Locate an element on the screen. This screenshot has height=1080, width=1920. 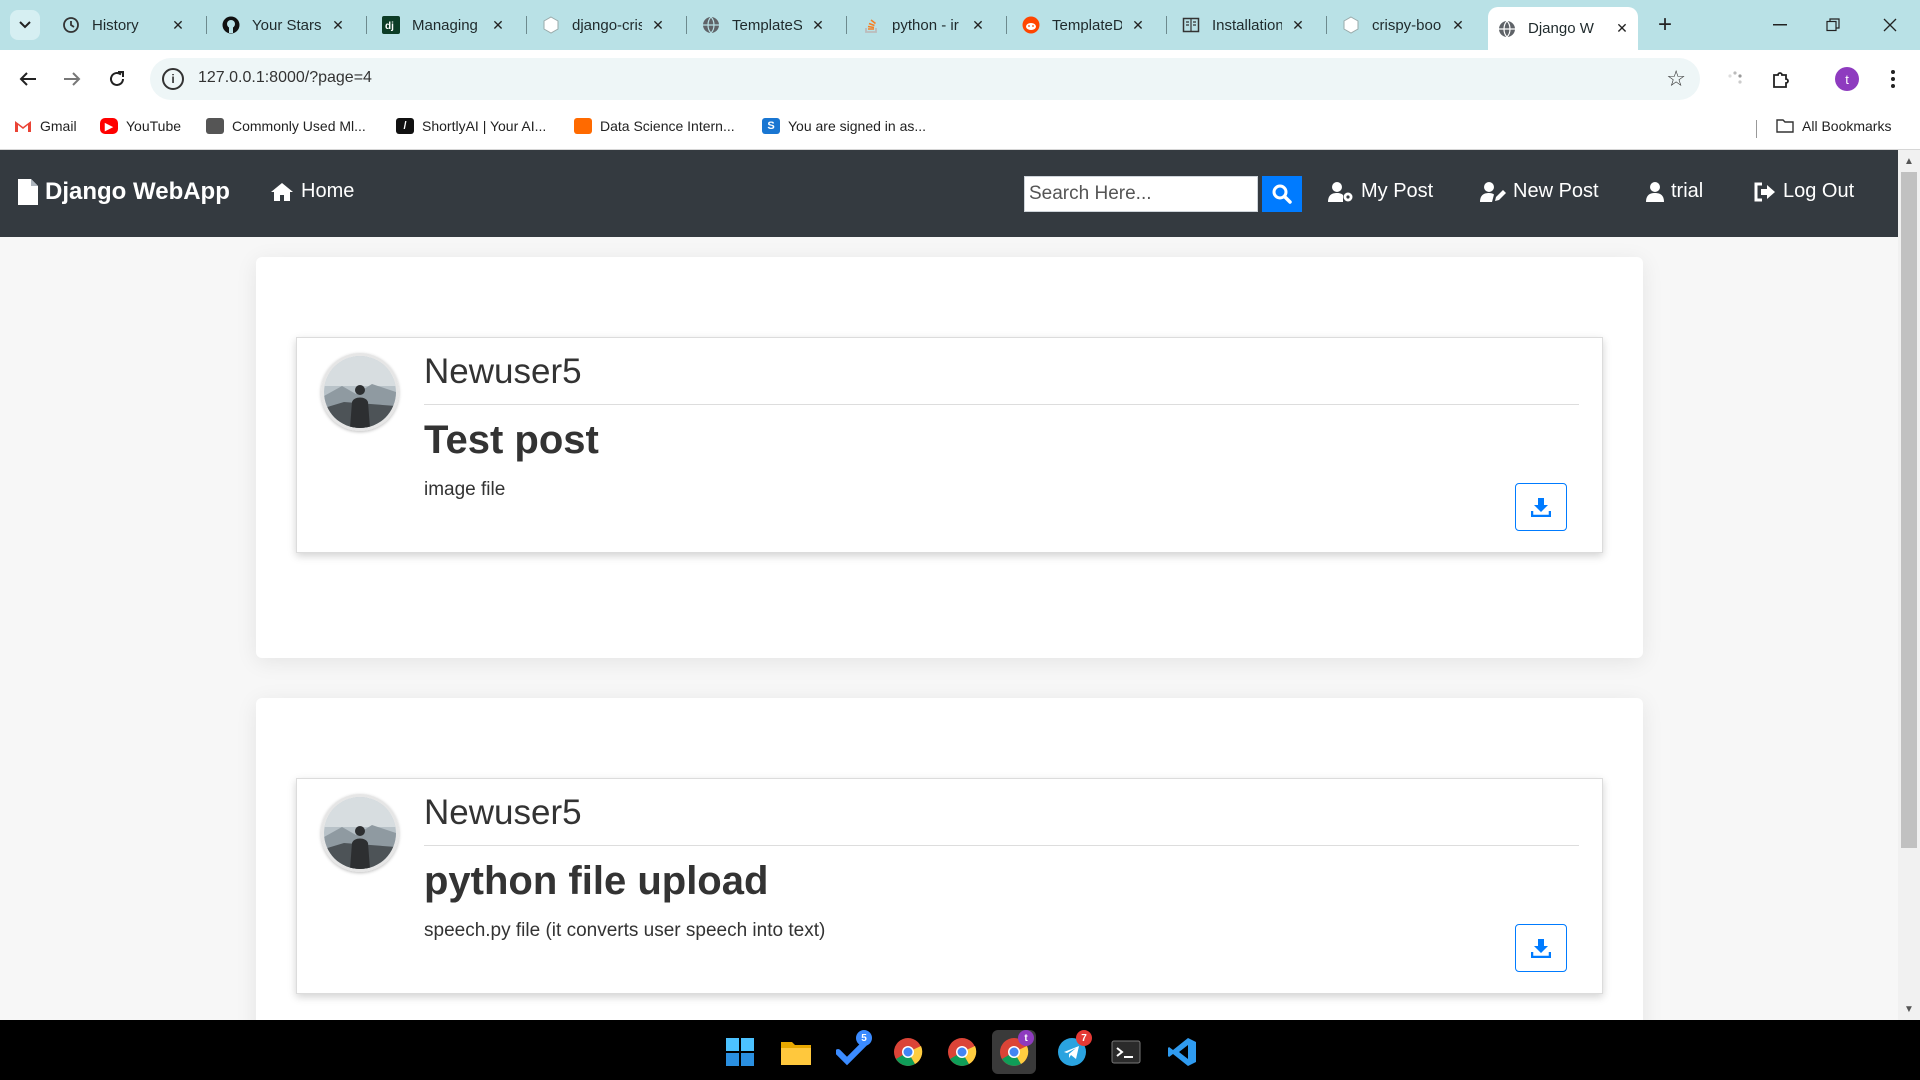
bookmark-youtube: ▶ YouTube is located at coordinates (140, 126).